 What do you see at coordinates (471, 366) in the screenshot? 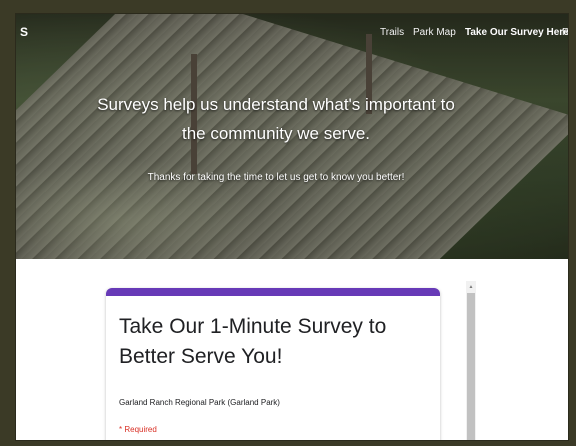
I see `scrollbar-thumb` at bounding box center [471, 366].